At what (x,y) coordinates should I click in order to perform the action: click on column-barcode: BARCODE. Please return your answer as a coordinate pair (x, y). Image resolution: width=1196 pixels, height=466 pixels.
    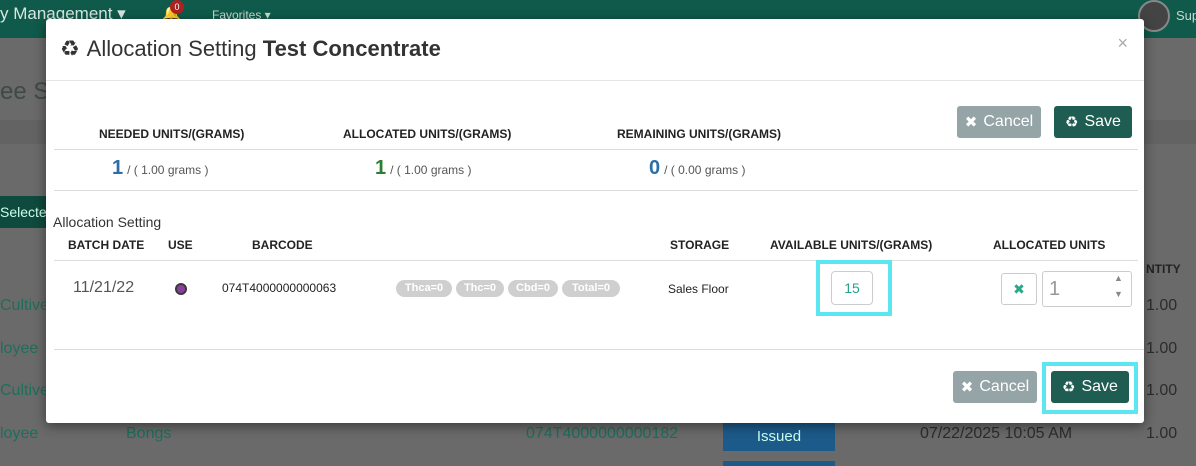
    Looking at the image, I should click on (282, 245).